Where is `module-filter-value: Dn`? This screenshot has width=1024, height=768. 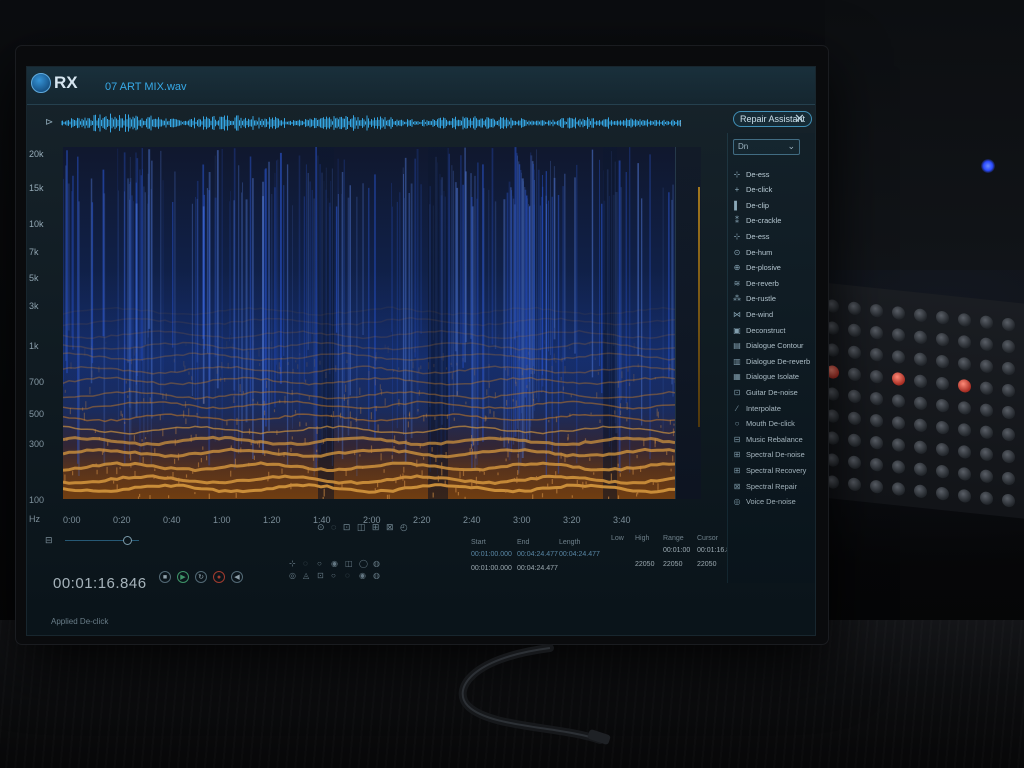
module-filter-value: Dn is located at coordinates (743, 146).